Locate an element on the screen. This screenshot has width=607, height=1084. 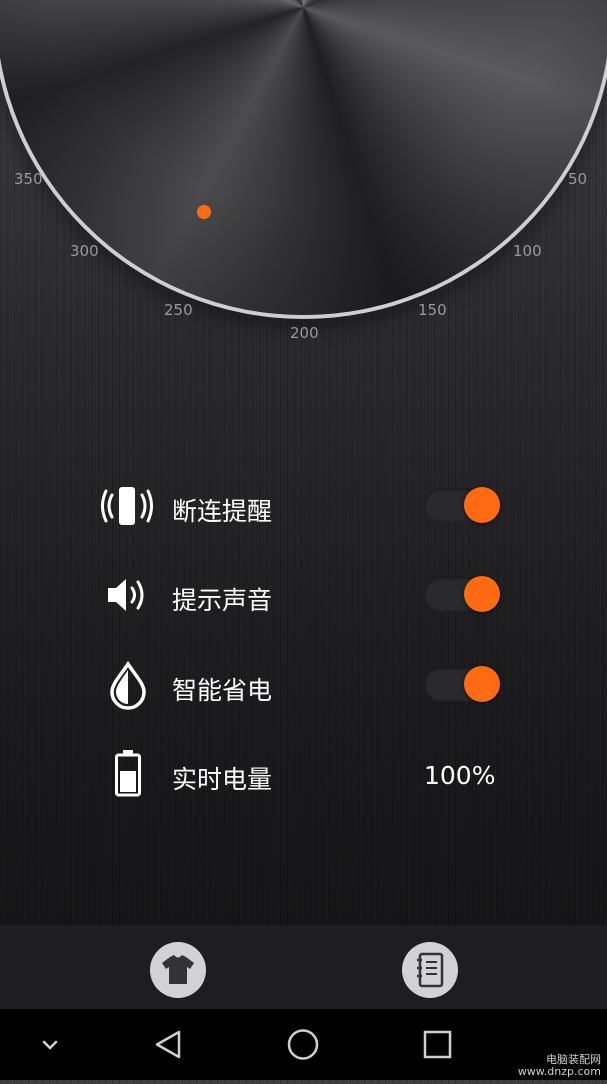
recents-button is located at coordinates (438, 1044).